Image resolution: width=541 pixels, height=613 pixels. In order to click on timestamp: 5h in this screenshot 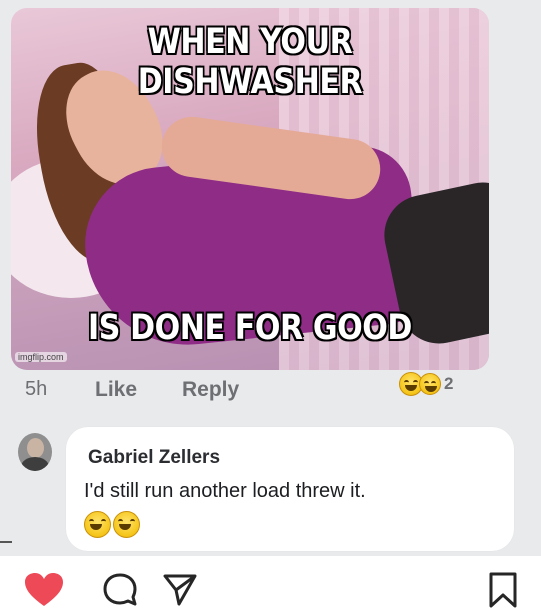, I will do `click(36, 389)`.